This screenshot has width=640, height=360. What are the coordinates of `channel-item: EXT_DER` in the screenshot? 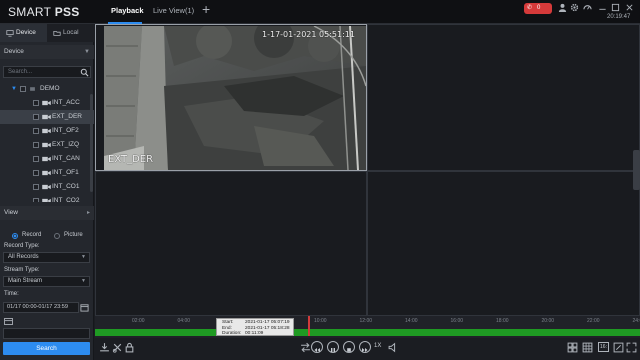 It's located at (47, 117).